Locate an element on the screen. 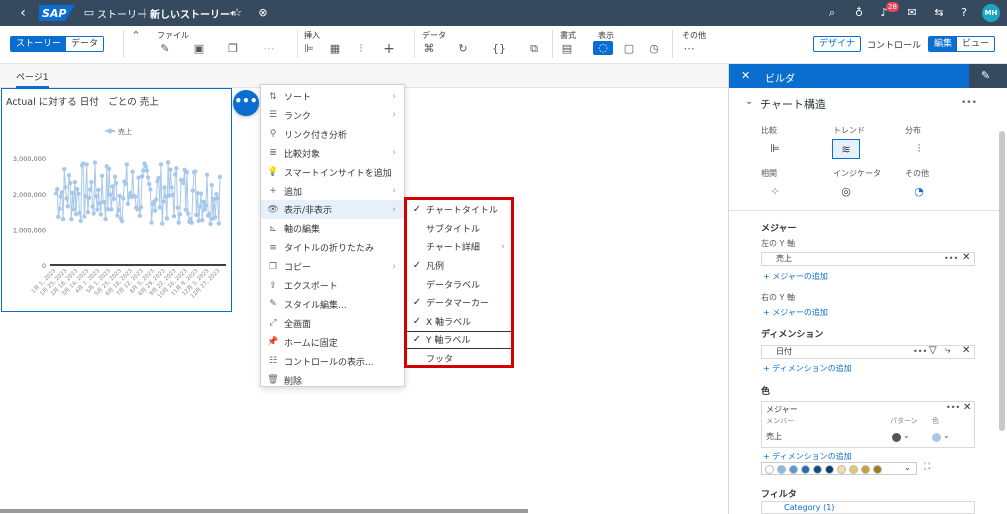 The width and height of the screenshot is (1007, 514). styling-icon: ✎ is located at coordinates (985, 75).